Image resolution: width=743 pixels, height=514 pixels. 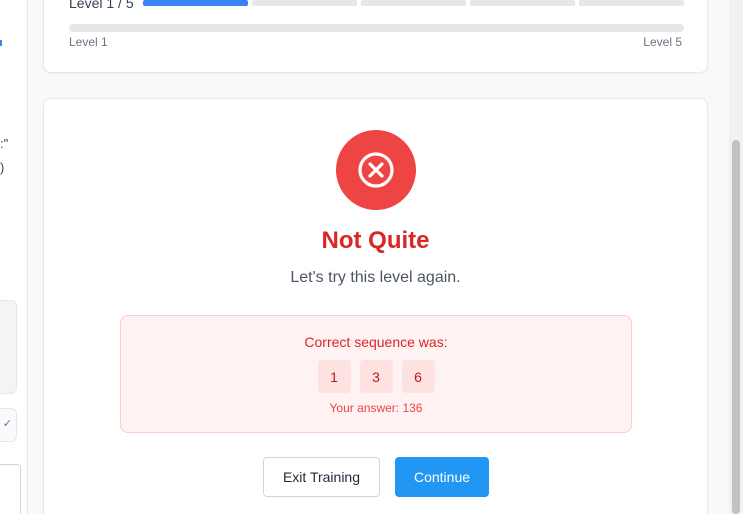 I want to click on level-segments, so click(x=413, y=3).